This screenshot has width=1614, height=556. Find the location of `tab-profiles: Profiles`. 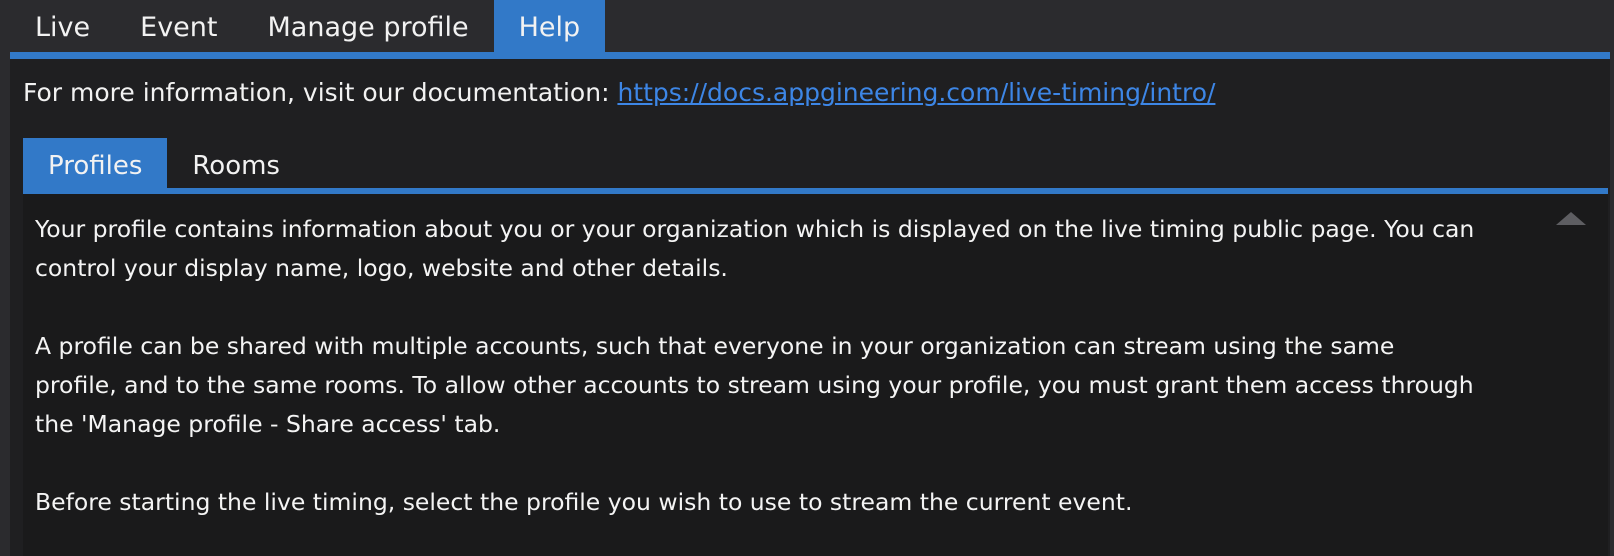

tab-profiles: Profiles is located at coordinates (95, 163).